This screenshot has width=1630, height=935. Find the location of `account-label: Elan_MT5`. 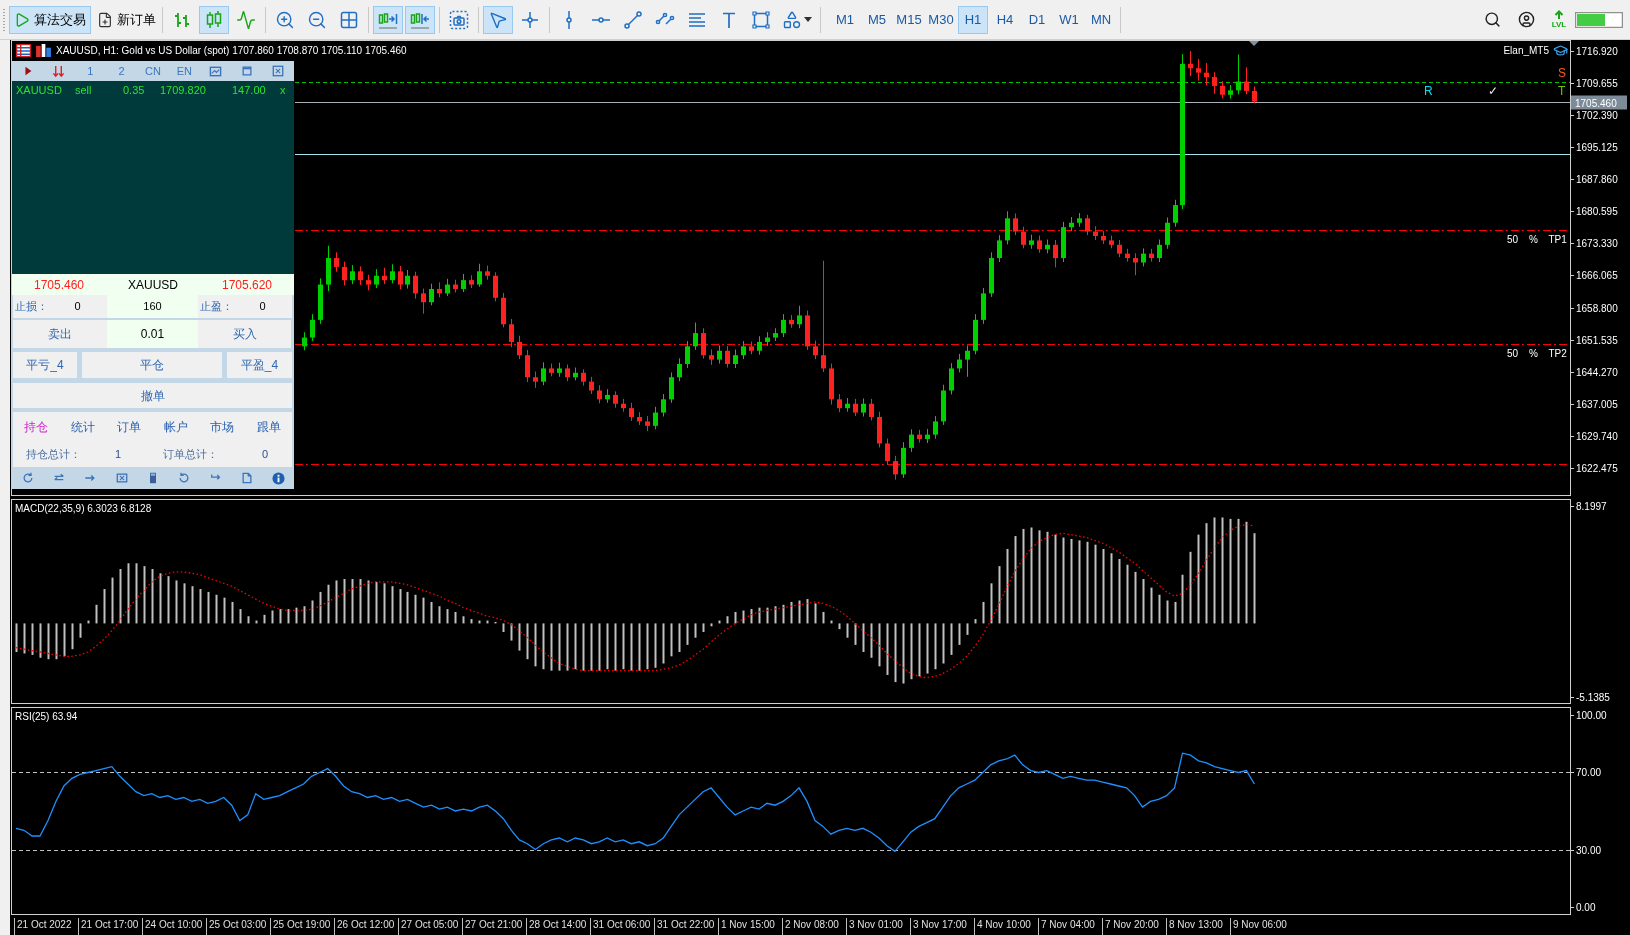

account-label: Elan_MT5 is located at coordinates (1526, 51).